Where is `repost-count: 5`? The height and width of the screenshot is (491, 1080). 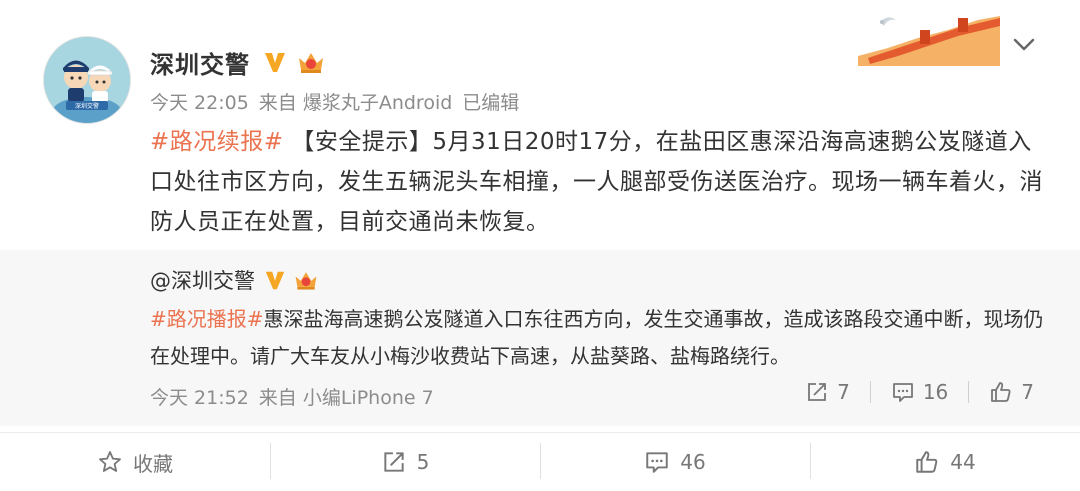 repost-count: 5 is located at coordinates (423, 462).